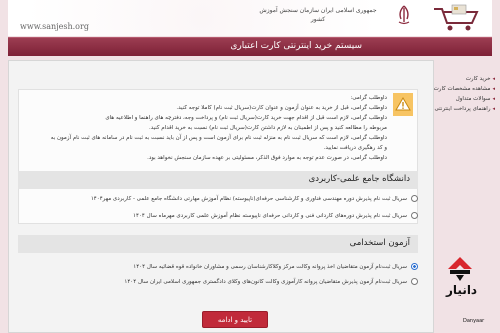 The width and height of the screenshot is (500, 333). I want to click on sidebar-item-label: راهنمای پرداخت اینترنتی, so click(462, 109).